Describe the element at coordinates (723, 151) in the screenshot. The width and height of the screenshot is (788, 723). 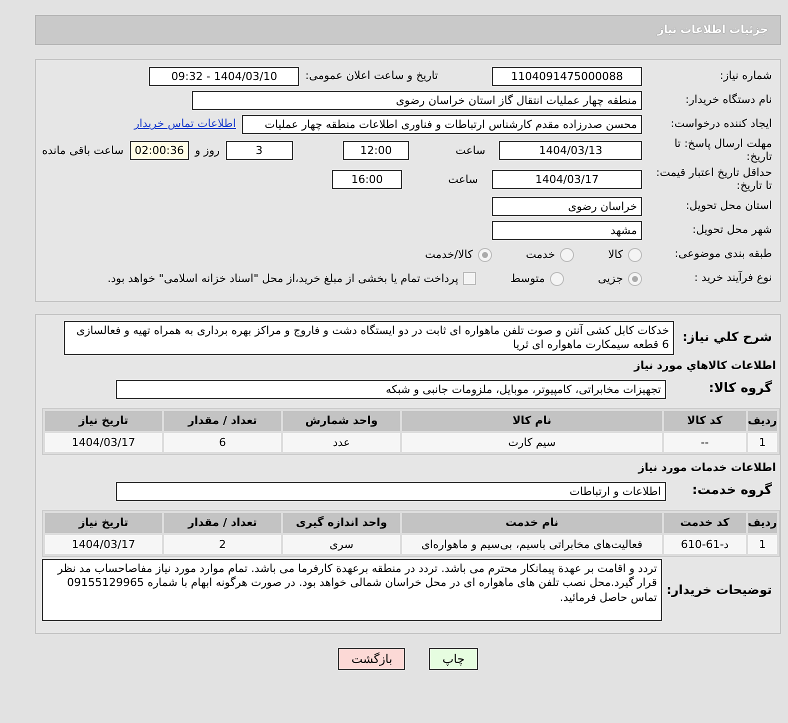
I see `field-label: مهلت ارسال پاسخ: تا تاریخ:` at that location.